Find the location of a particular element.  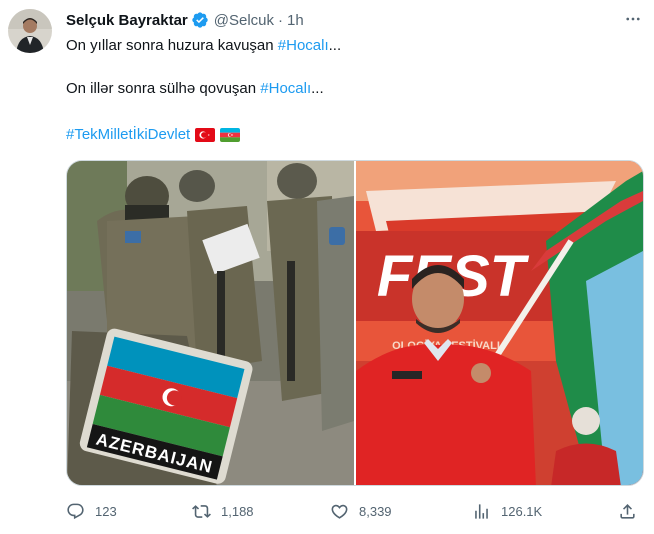

repost-count: 1,188 is located at coordinates (237, 511).